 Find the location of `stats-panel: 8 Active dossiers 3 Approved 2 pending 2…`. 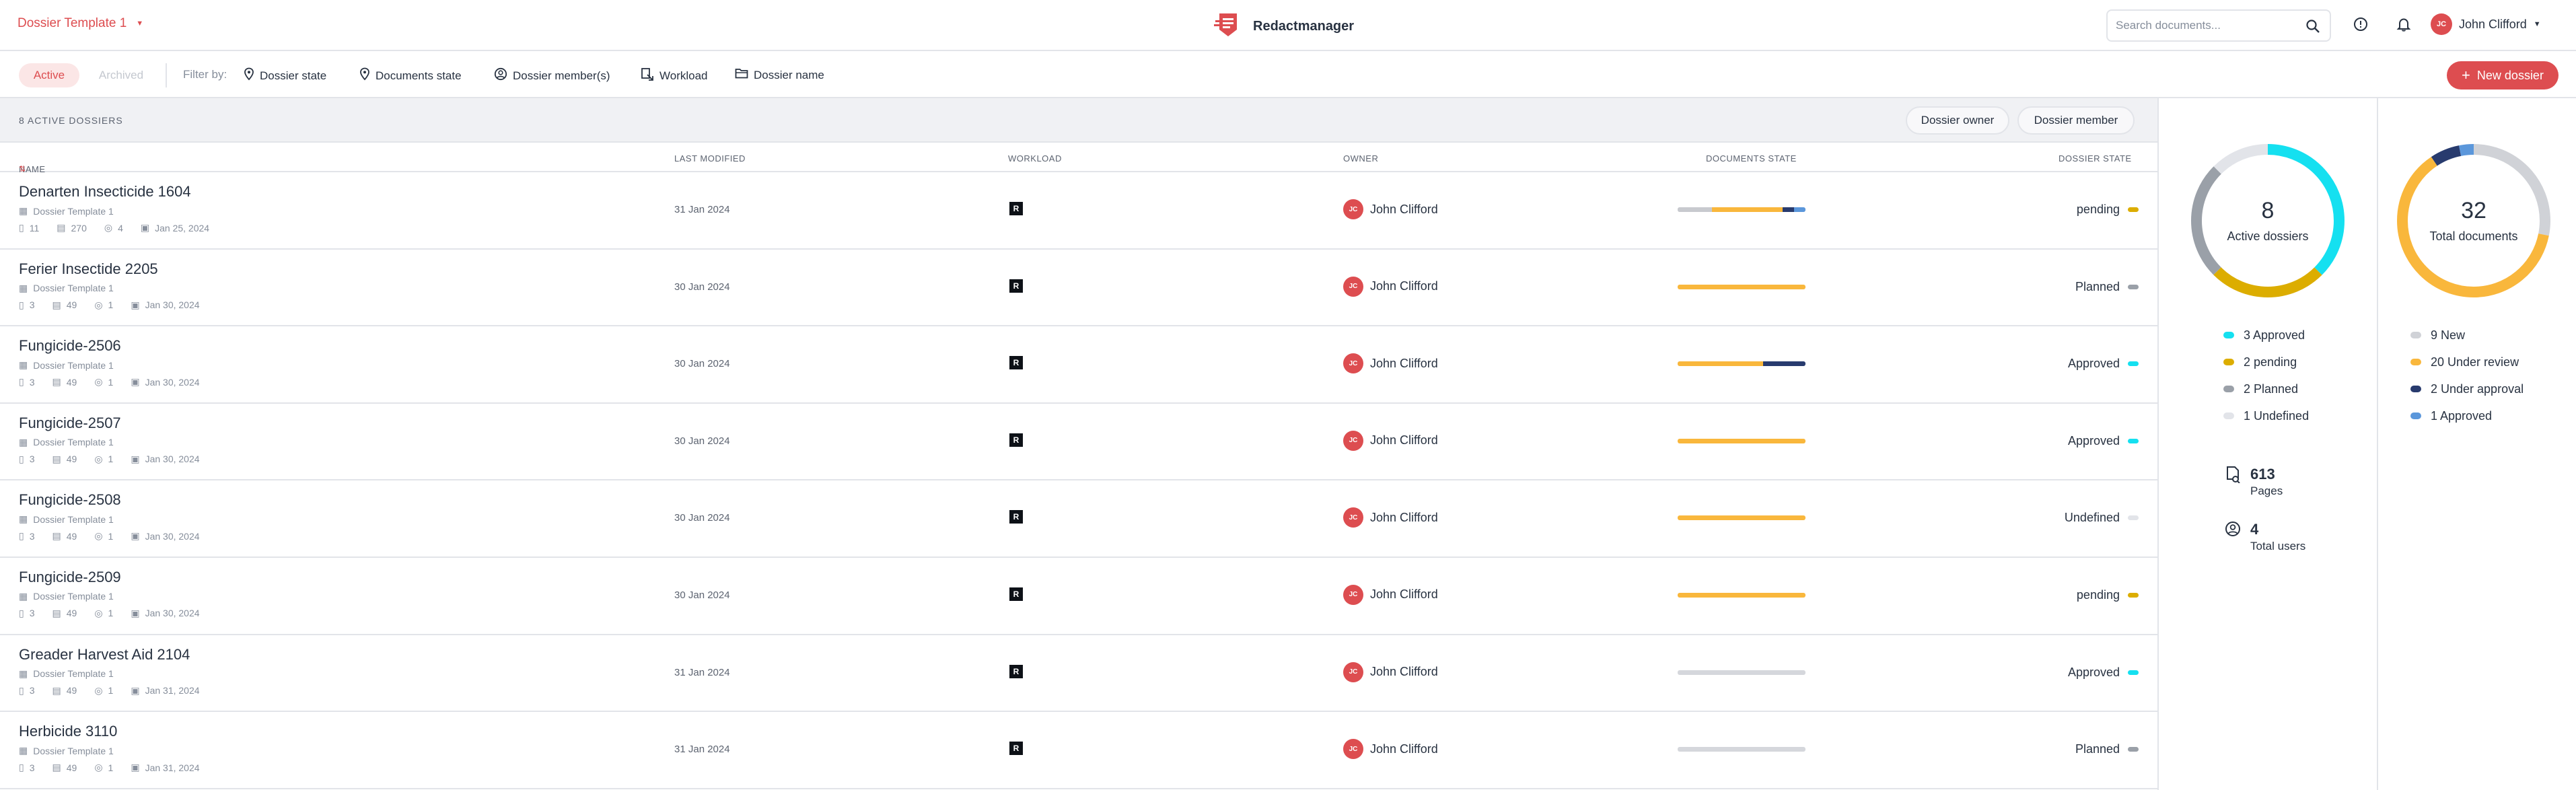

stats-panel: 8 Active dossiers 3 Approved 2 pending 2… is located at coordinates (2366, 444).